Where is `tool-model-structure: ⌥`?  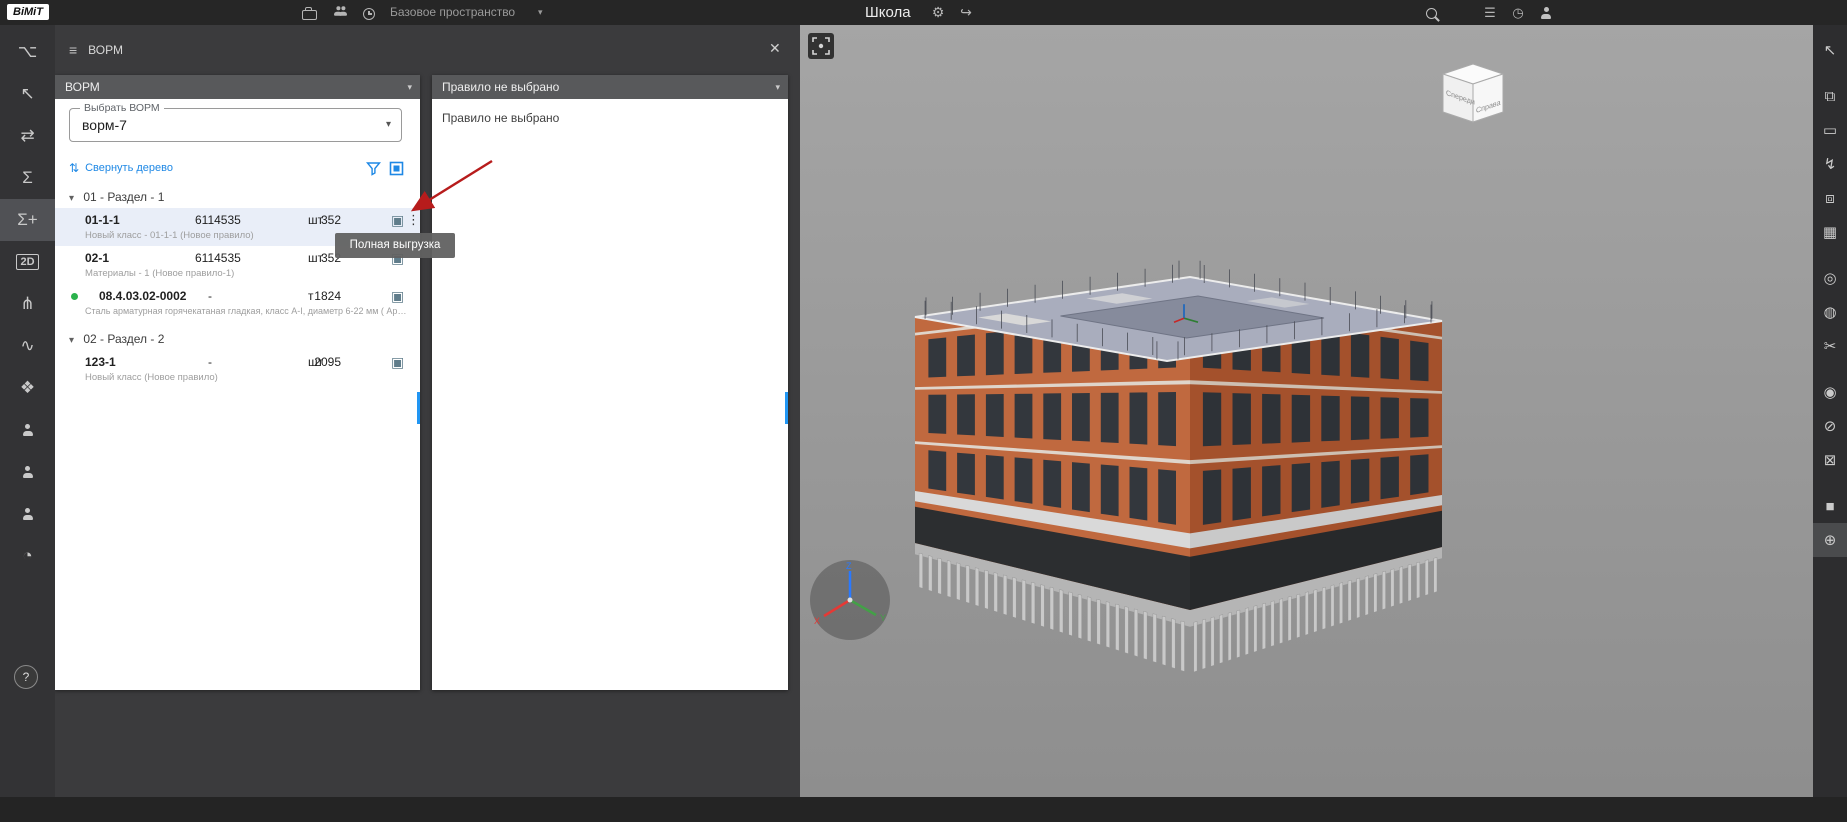 tool-model-structure: ⌥ is located at coordinates (27, 52).